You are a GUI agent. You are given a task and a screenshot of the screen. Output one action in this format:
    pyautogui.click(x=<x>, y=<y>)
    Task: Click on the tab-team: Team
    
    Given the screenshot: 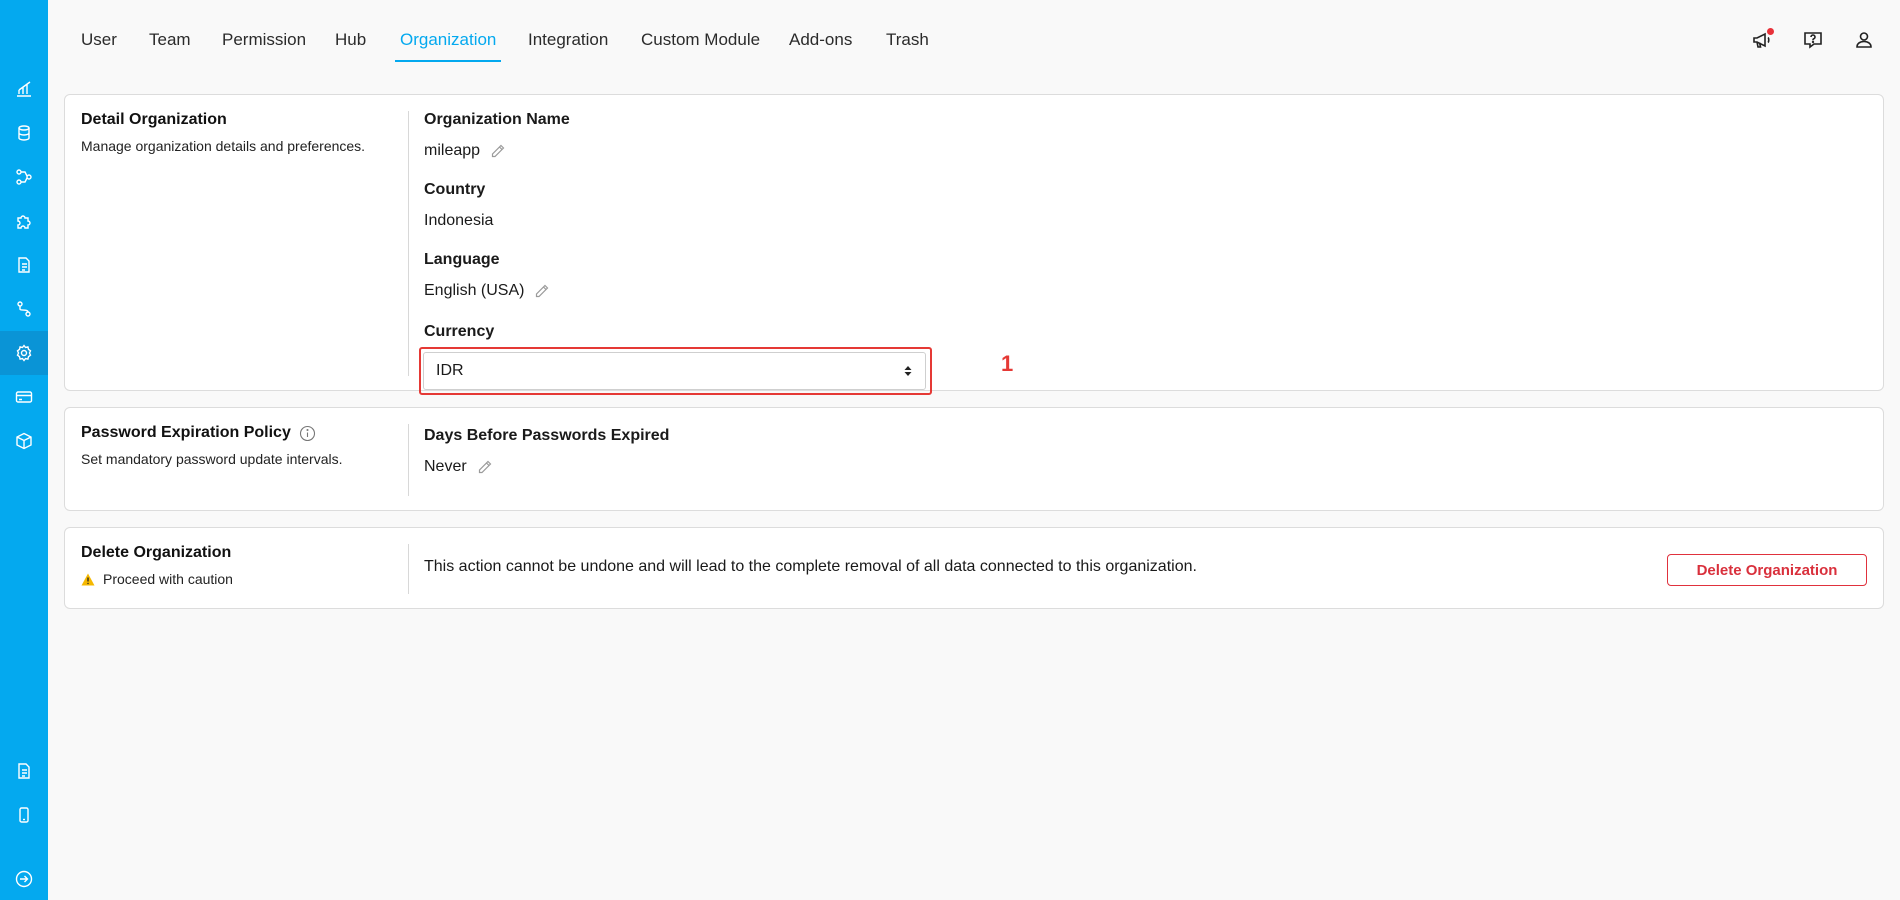 What is the action you would take?
    pyautogui.click(x=170, y=46)
    